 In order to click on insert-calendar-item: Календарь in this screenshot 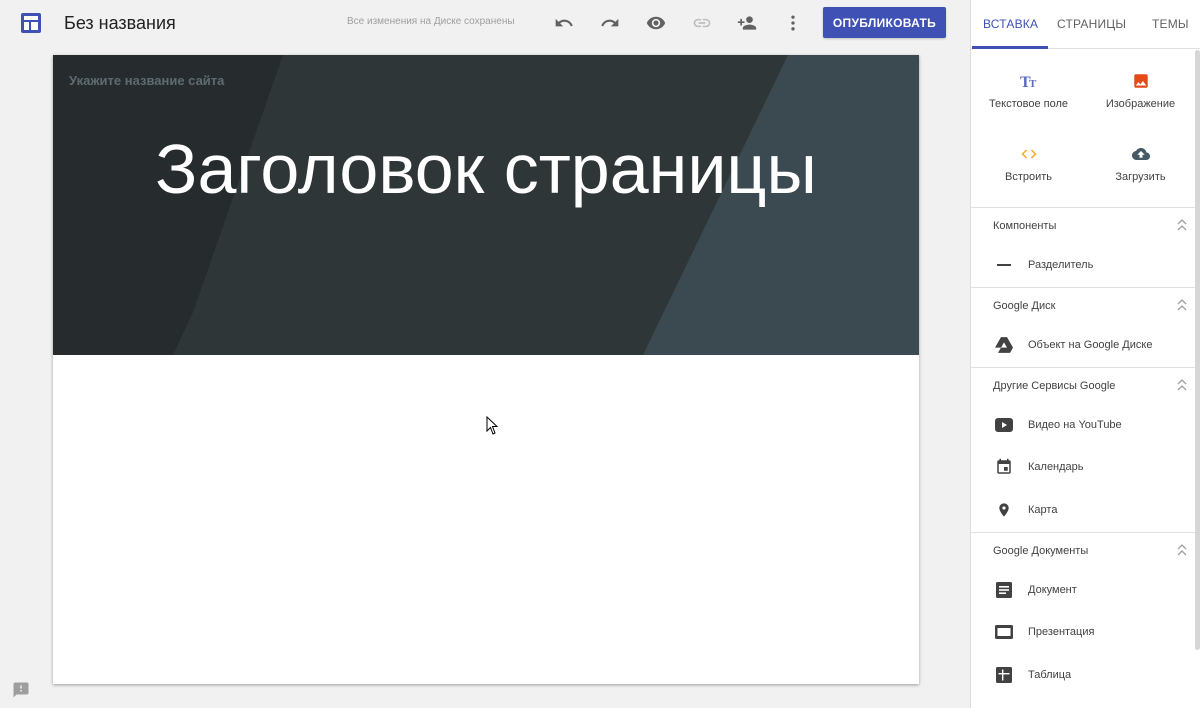, I will do `click(1083, 467)`.